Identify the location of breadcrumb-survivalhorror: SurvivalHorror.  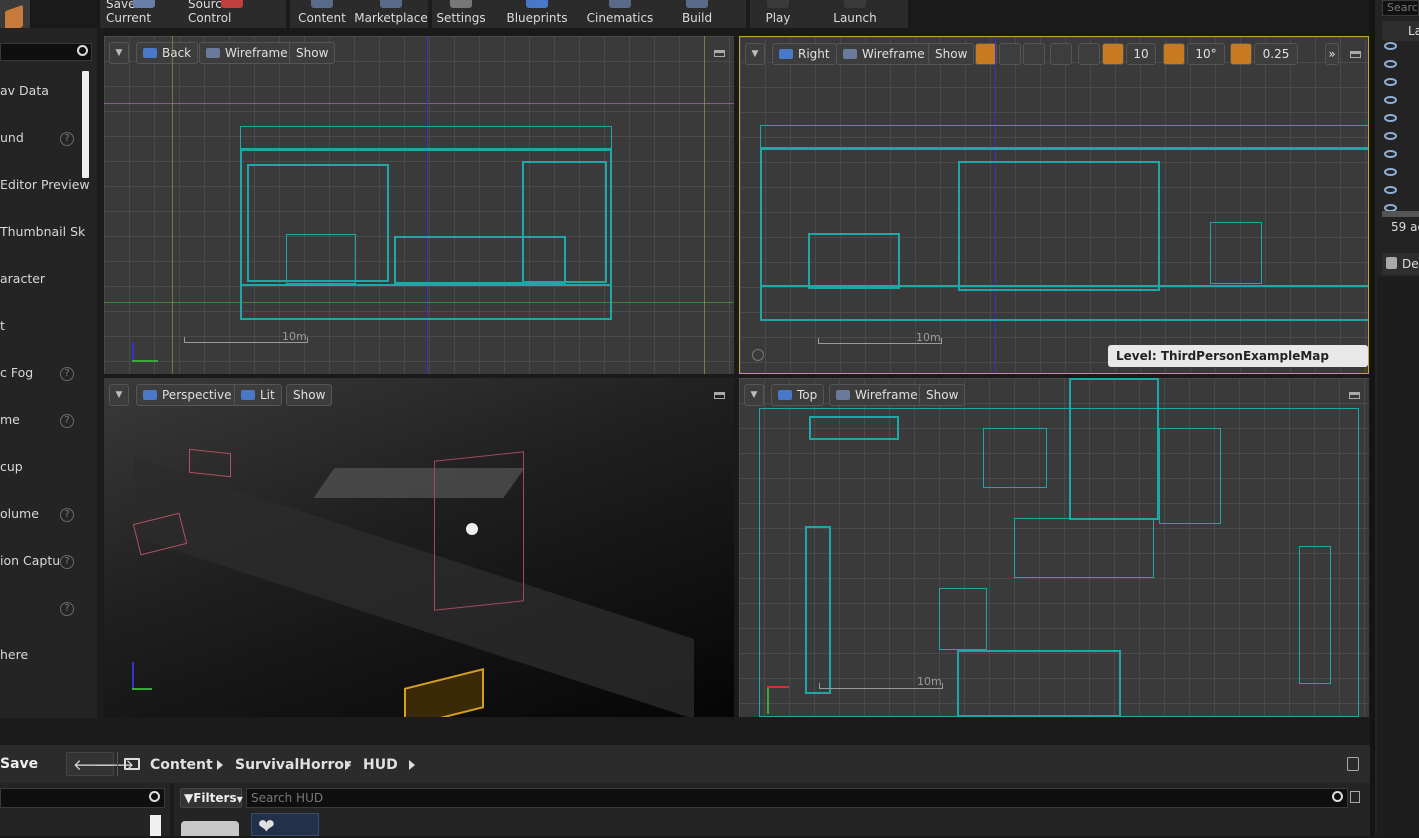
(293, 765).